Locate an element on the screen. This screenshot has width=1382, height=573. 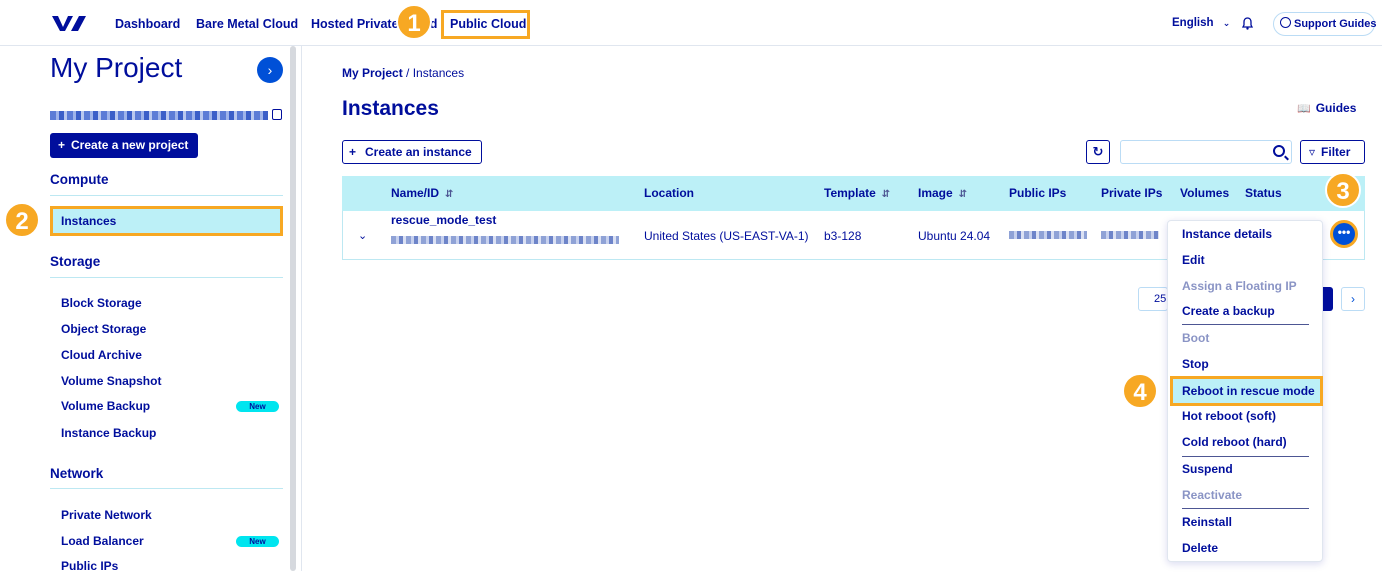
breadcrumb-project: My Project is located at coordinates (372, 73).